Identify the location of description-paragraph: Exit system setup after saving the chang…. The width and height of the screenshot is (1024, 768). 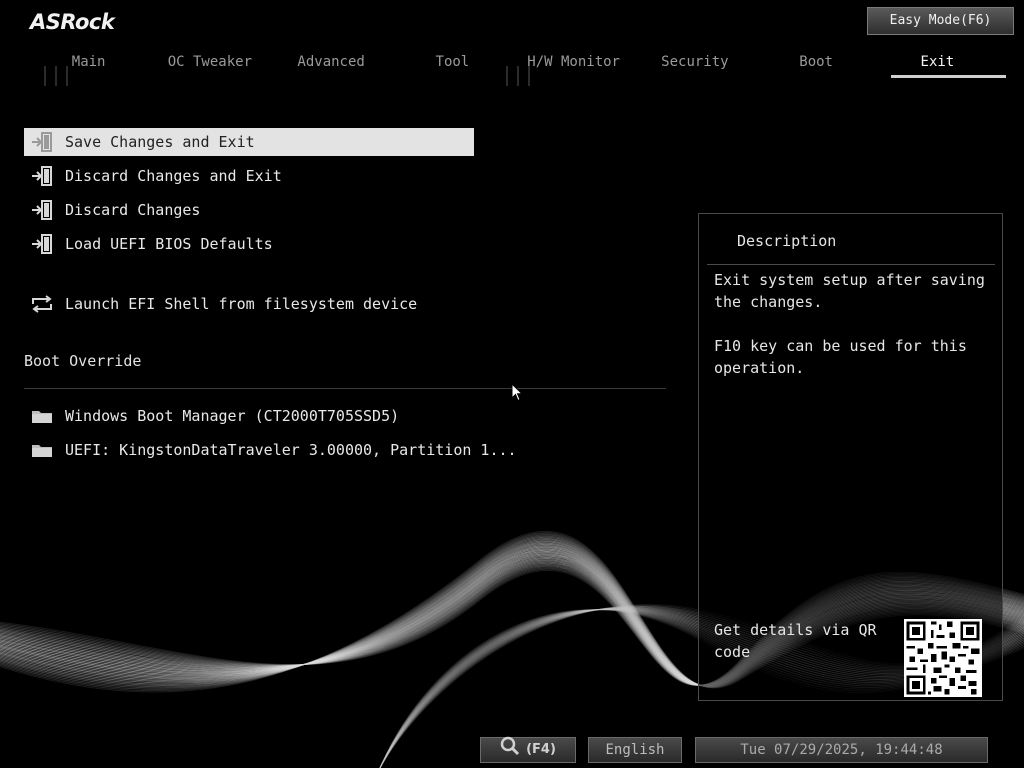
(849, 291).